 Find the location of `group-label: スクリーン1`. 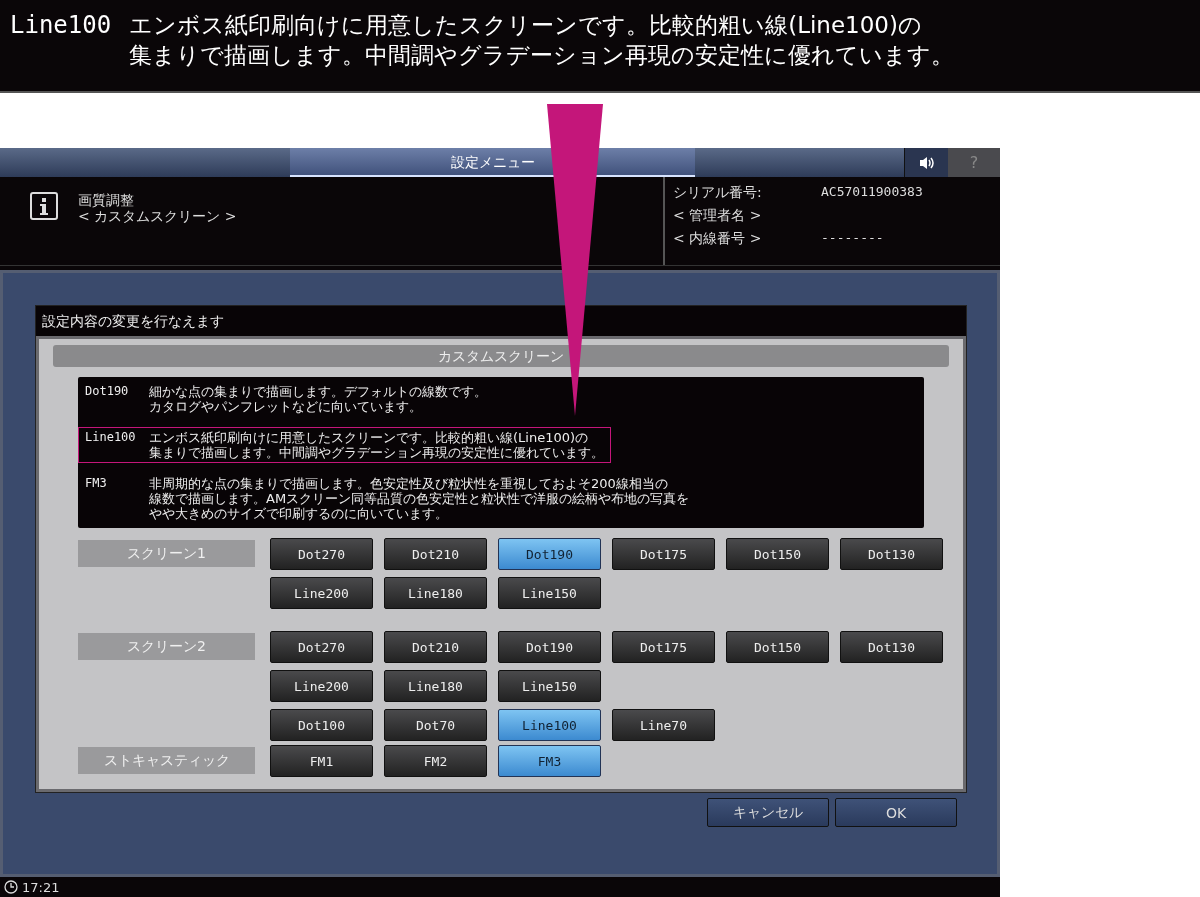

group-label: スクリーン1 is located at coordinates (166, 553).